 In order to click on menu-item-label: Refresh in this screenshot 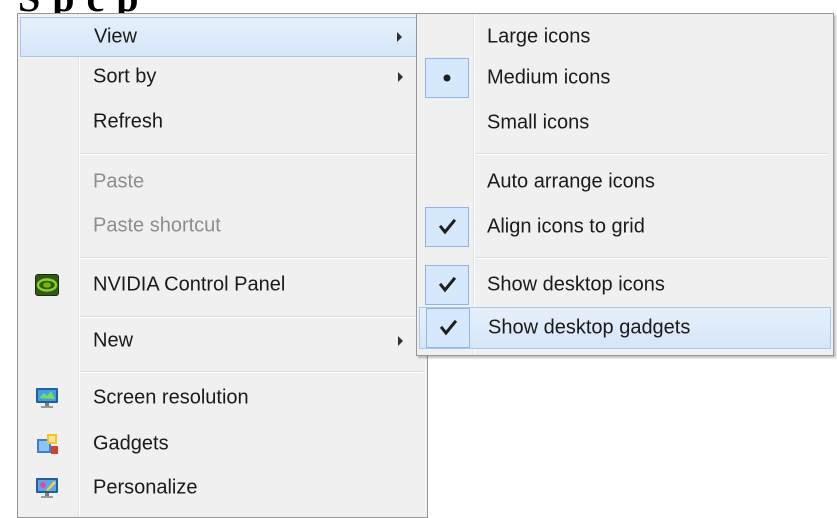, I will do `click(128, 121)`.